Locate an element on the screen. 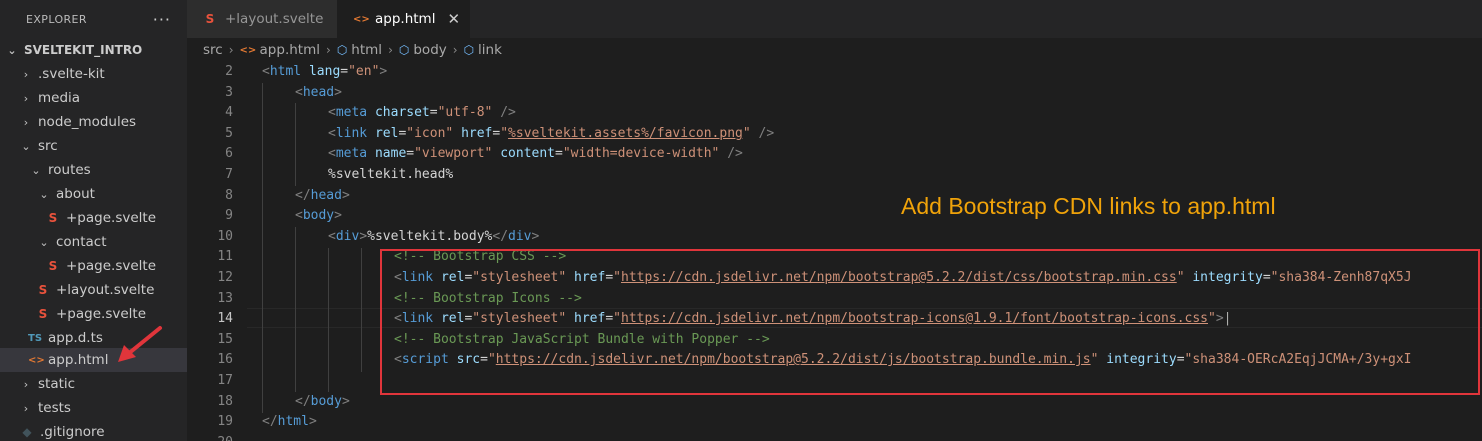 The height and width of the screenshot is (441, 1482). line-number: 11 is located at coordinates (225, 257).